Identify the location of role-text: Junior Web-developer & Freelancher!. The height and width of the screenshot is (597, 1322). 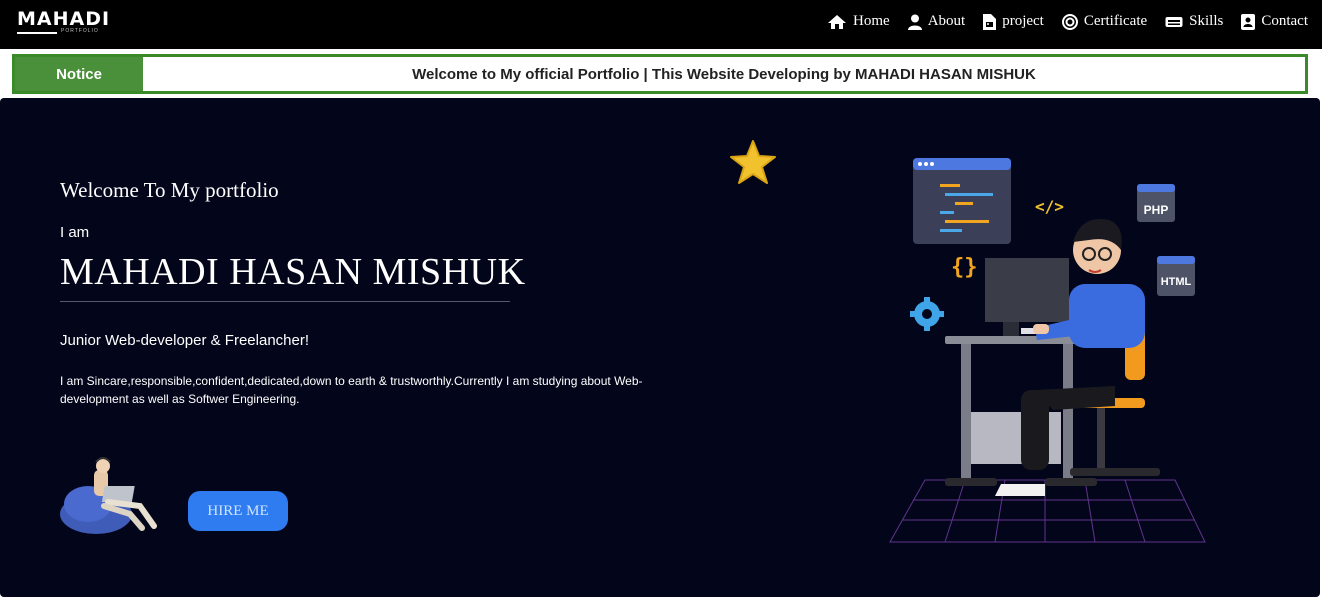
(185, 340).